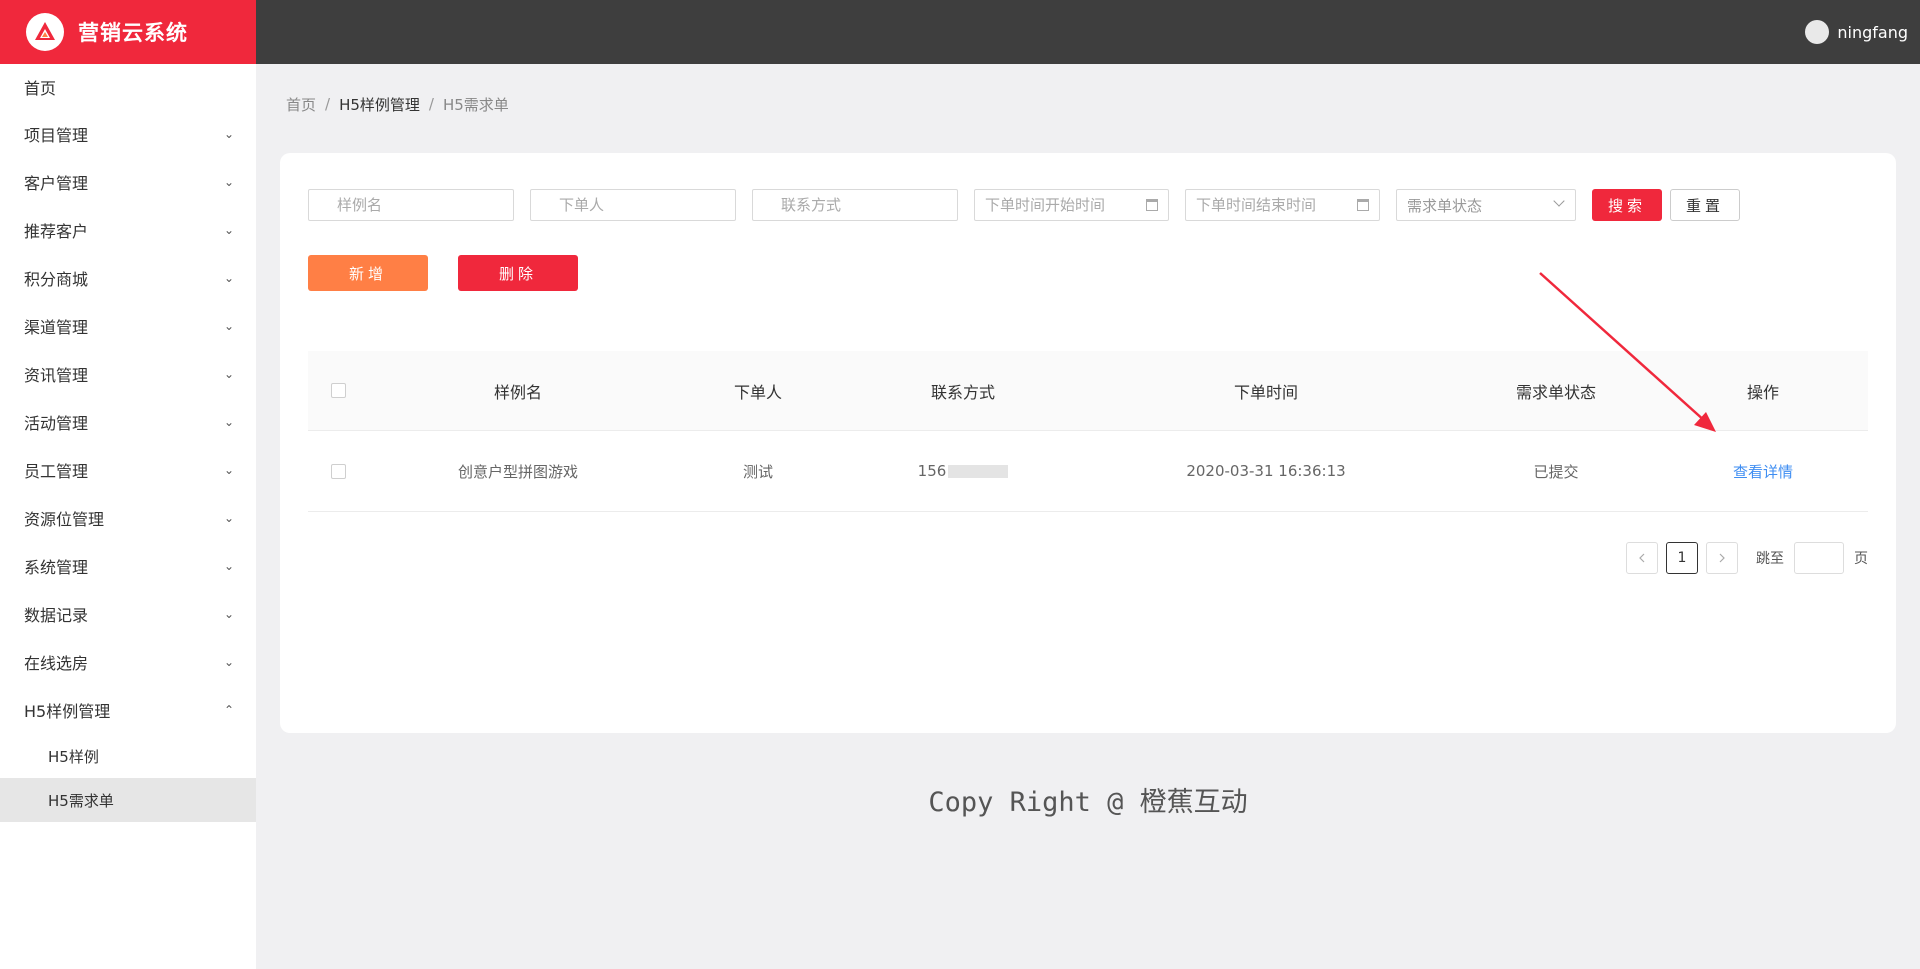  Describe the element at coordinates (425, 205) in the screenshot. I see `sample-name-input` at that location.